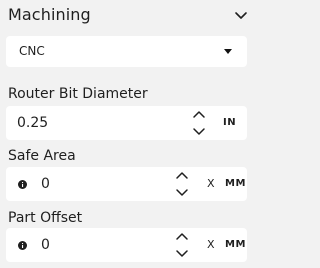  I want to click on router-bit-diameter-value: 0.25, so click(32, 123).